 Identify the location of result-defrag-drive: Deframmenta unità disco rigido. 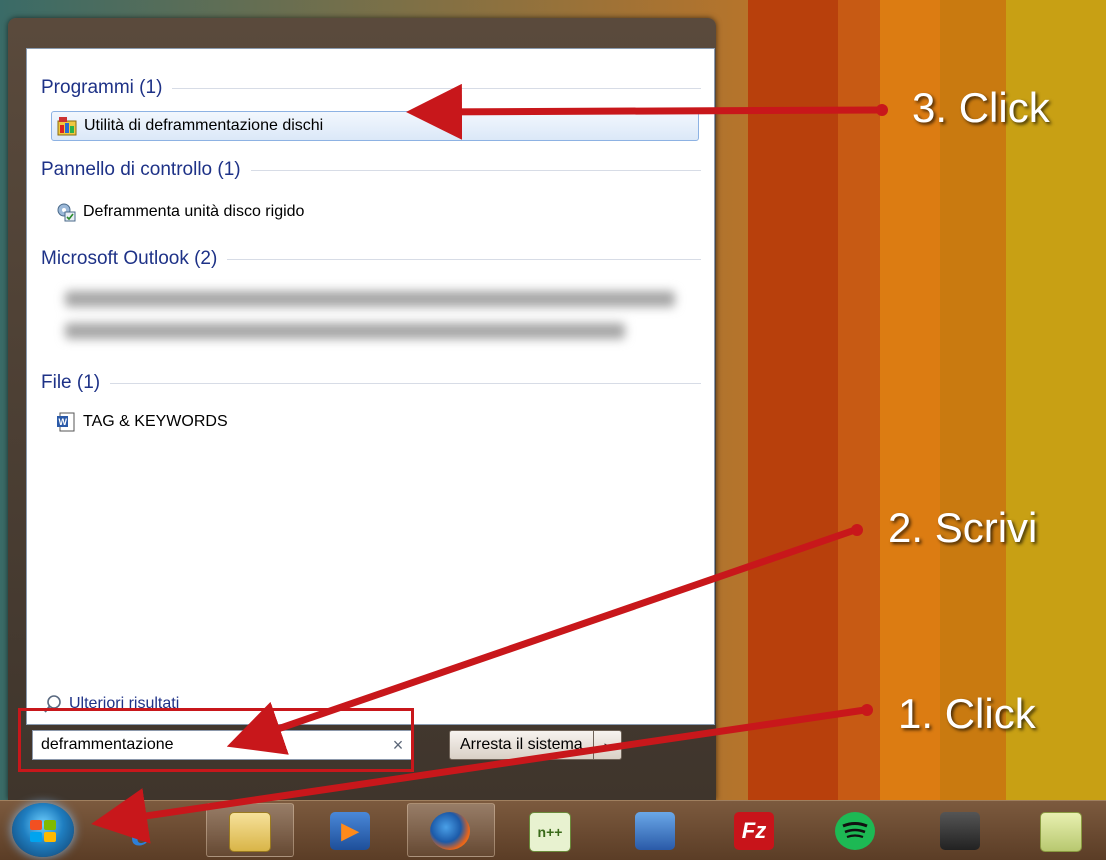
(177, 212).